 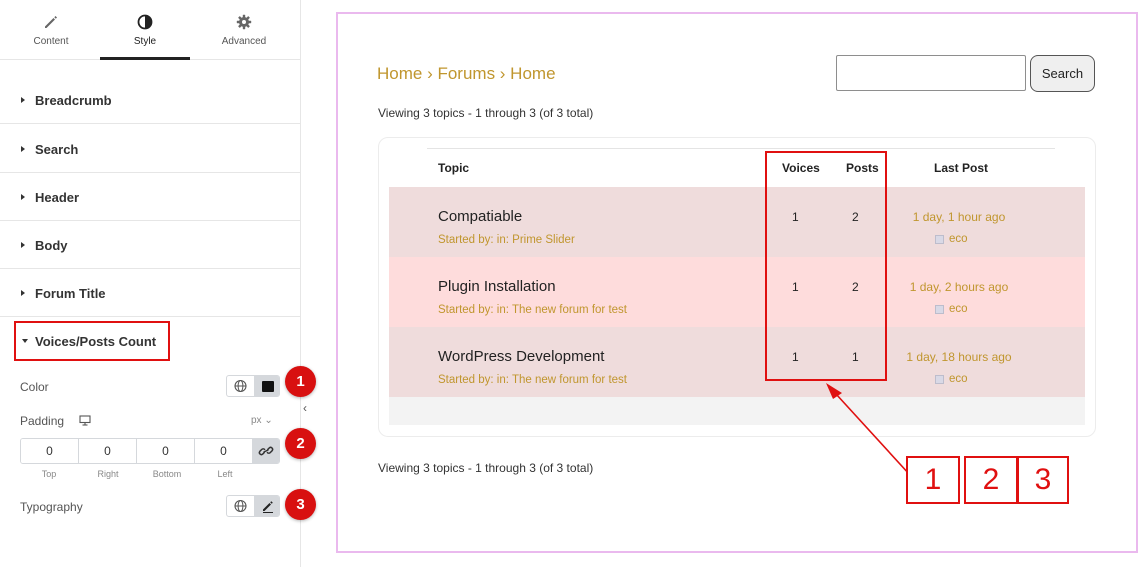 What do you see at coordinates (959, 287) in the screenshot?
I see `last-post-link: 1 day, 2 hours ago` at bounding box center [959, 287].